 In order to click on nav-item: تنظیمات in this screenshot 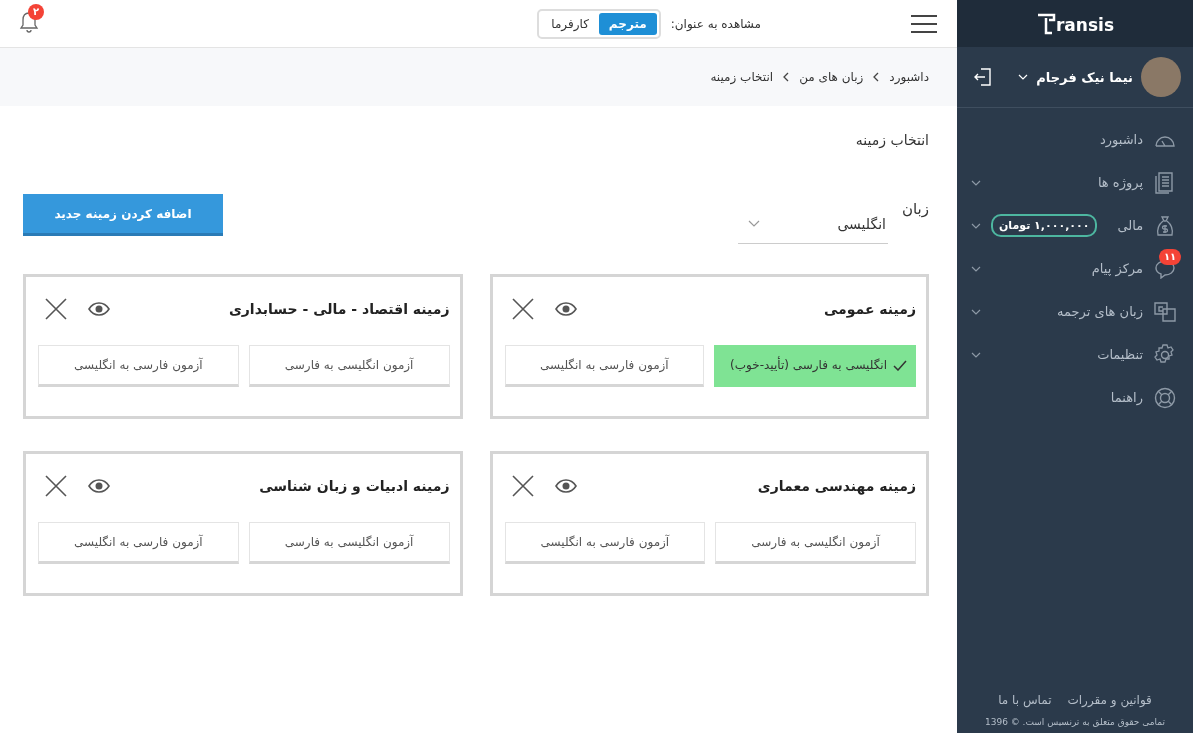, I will do `click(1075, 354)`.